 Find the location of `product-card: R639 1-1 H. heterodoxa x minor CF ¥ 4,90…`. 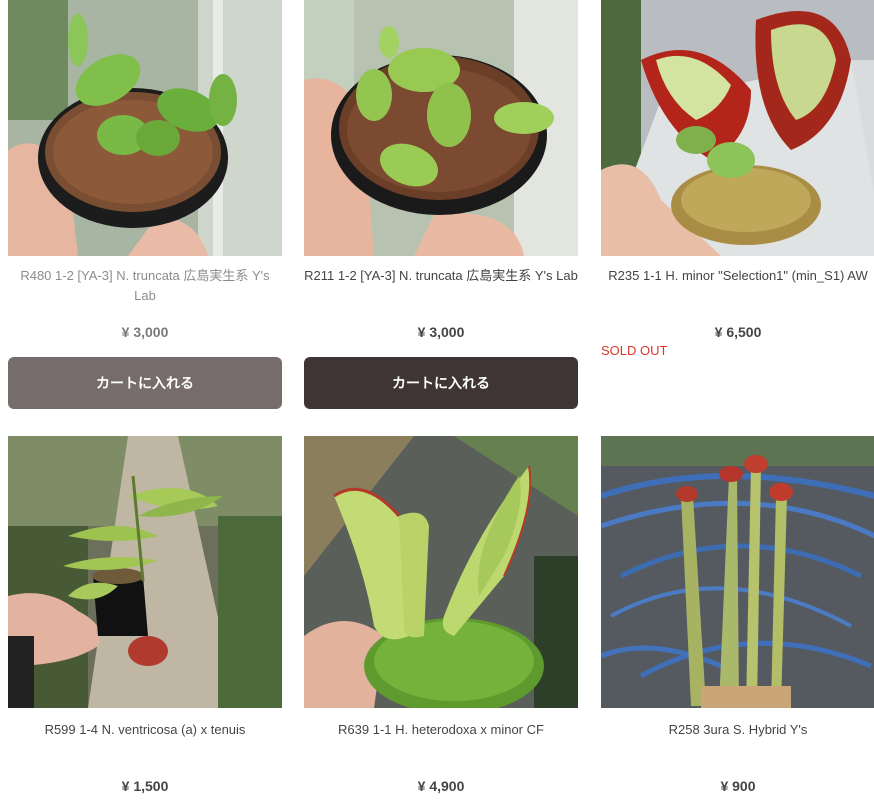

product-card: R639 1-1 H. heterodoxa x minor CF ¥ 4,90… is located at coordinates (441, 615).